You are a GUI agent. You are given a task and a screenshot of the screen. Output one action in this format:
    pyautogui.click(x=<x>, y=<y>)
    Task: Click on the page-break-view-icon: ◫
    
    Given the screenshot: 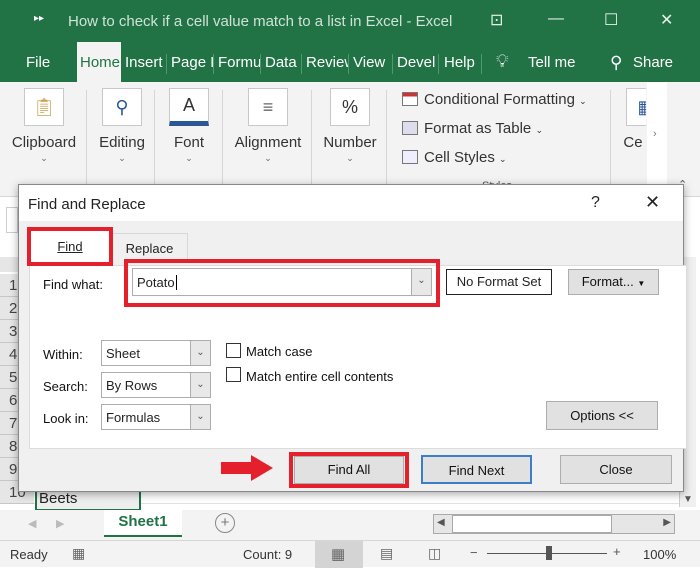 What is the action you would take?
    pyautogui.click(x=434, y=553)
    